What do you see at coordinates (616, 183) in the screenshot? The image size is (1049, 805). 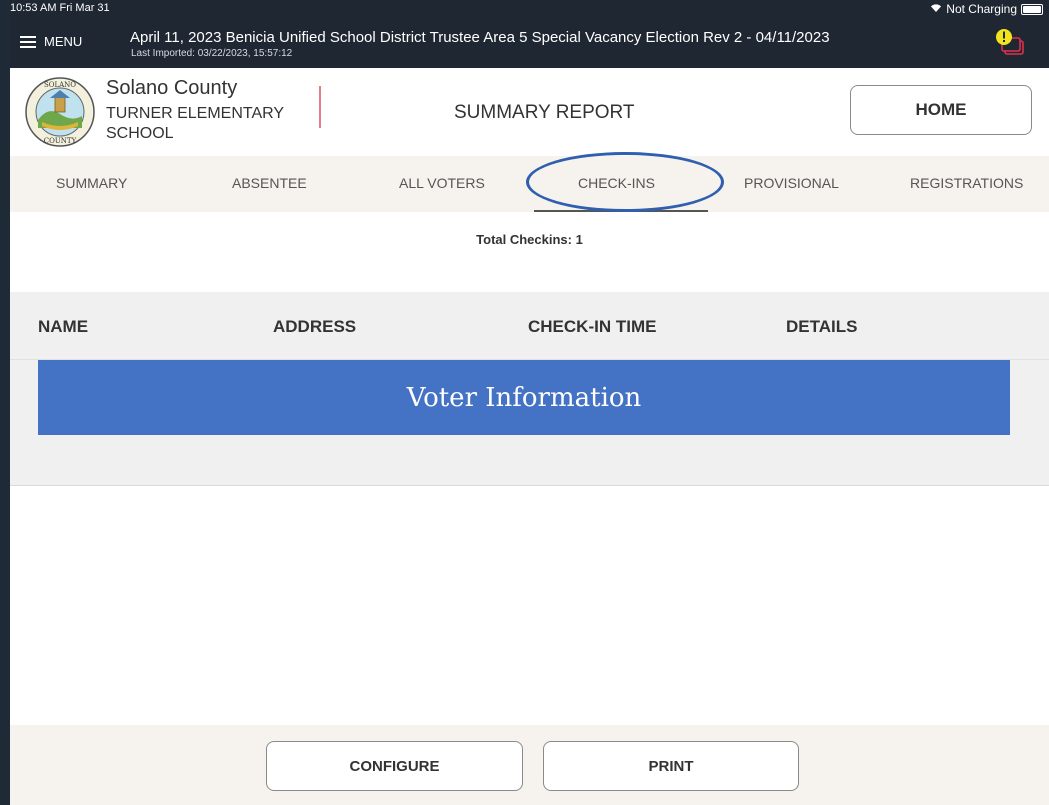 I see `tab-check-ins: CHECK-INS` at bounding box center [616, 183].